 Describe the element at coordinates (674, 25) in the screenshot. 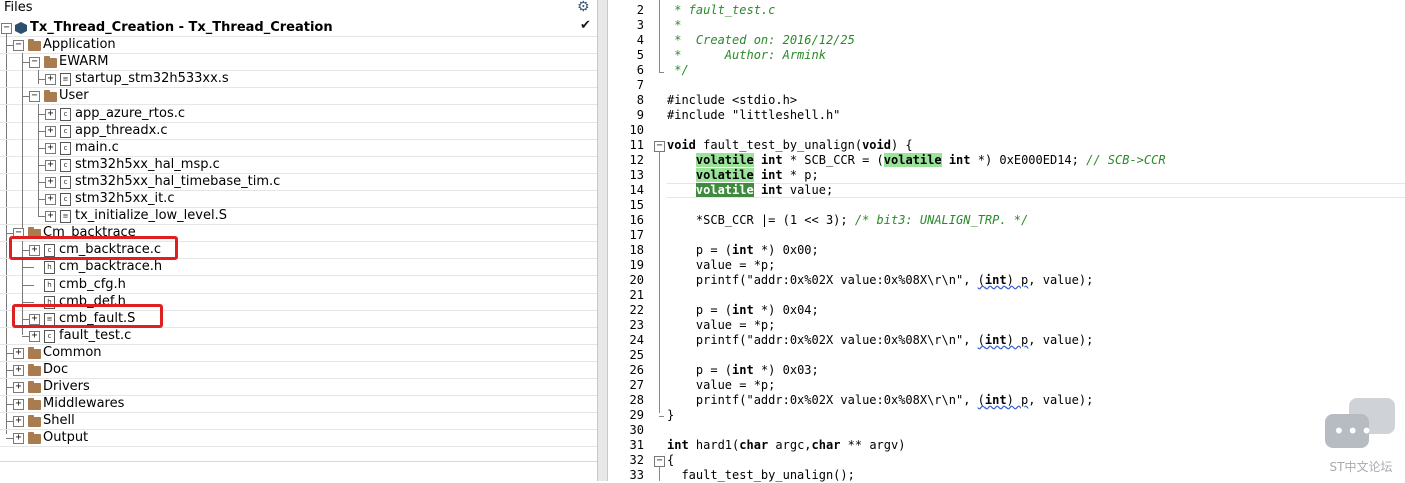

I see `code-text: *` at that location.